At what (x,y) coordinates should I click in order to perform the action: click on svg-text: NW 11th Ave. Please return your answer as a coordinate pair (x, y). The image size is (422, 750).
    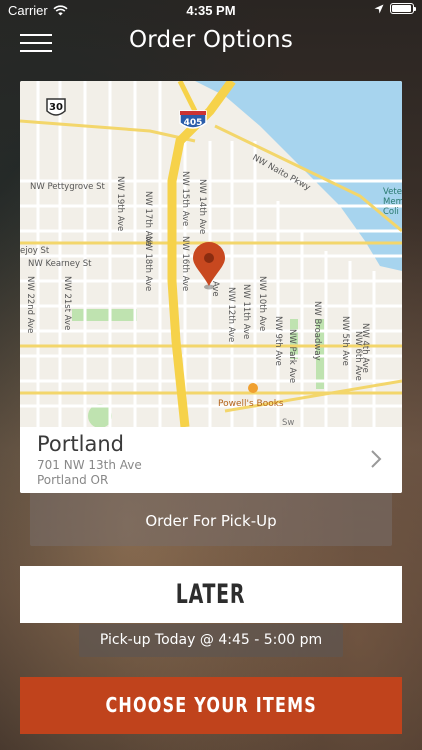
    Looking at the image, I should click on (246, 311).